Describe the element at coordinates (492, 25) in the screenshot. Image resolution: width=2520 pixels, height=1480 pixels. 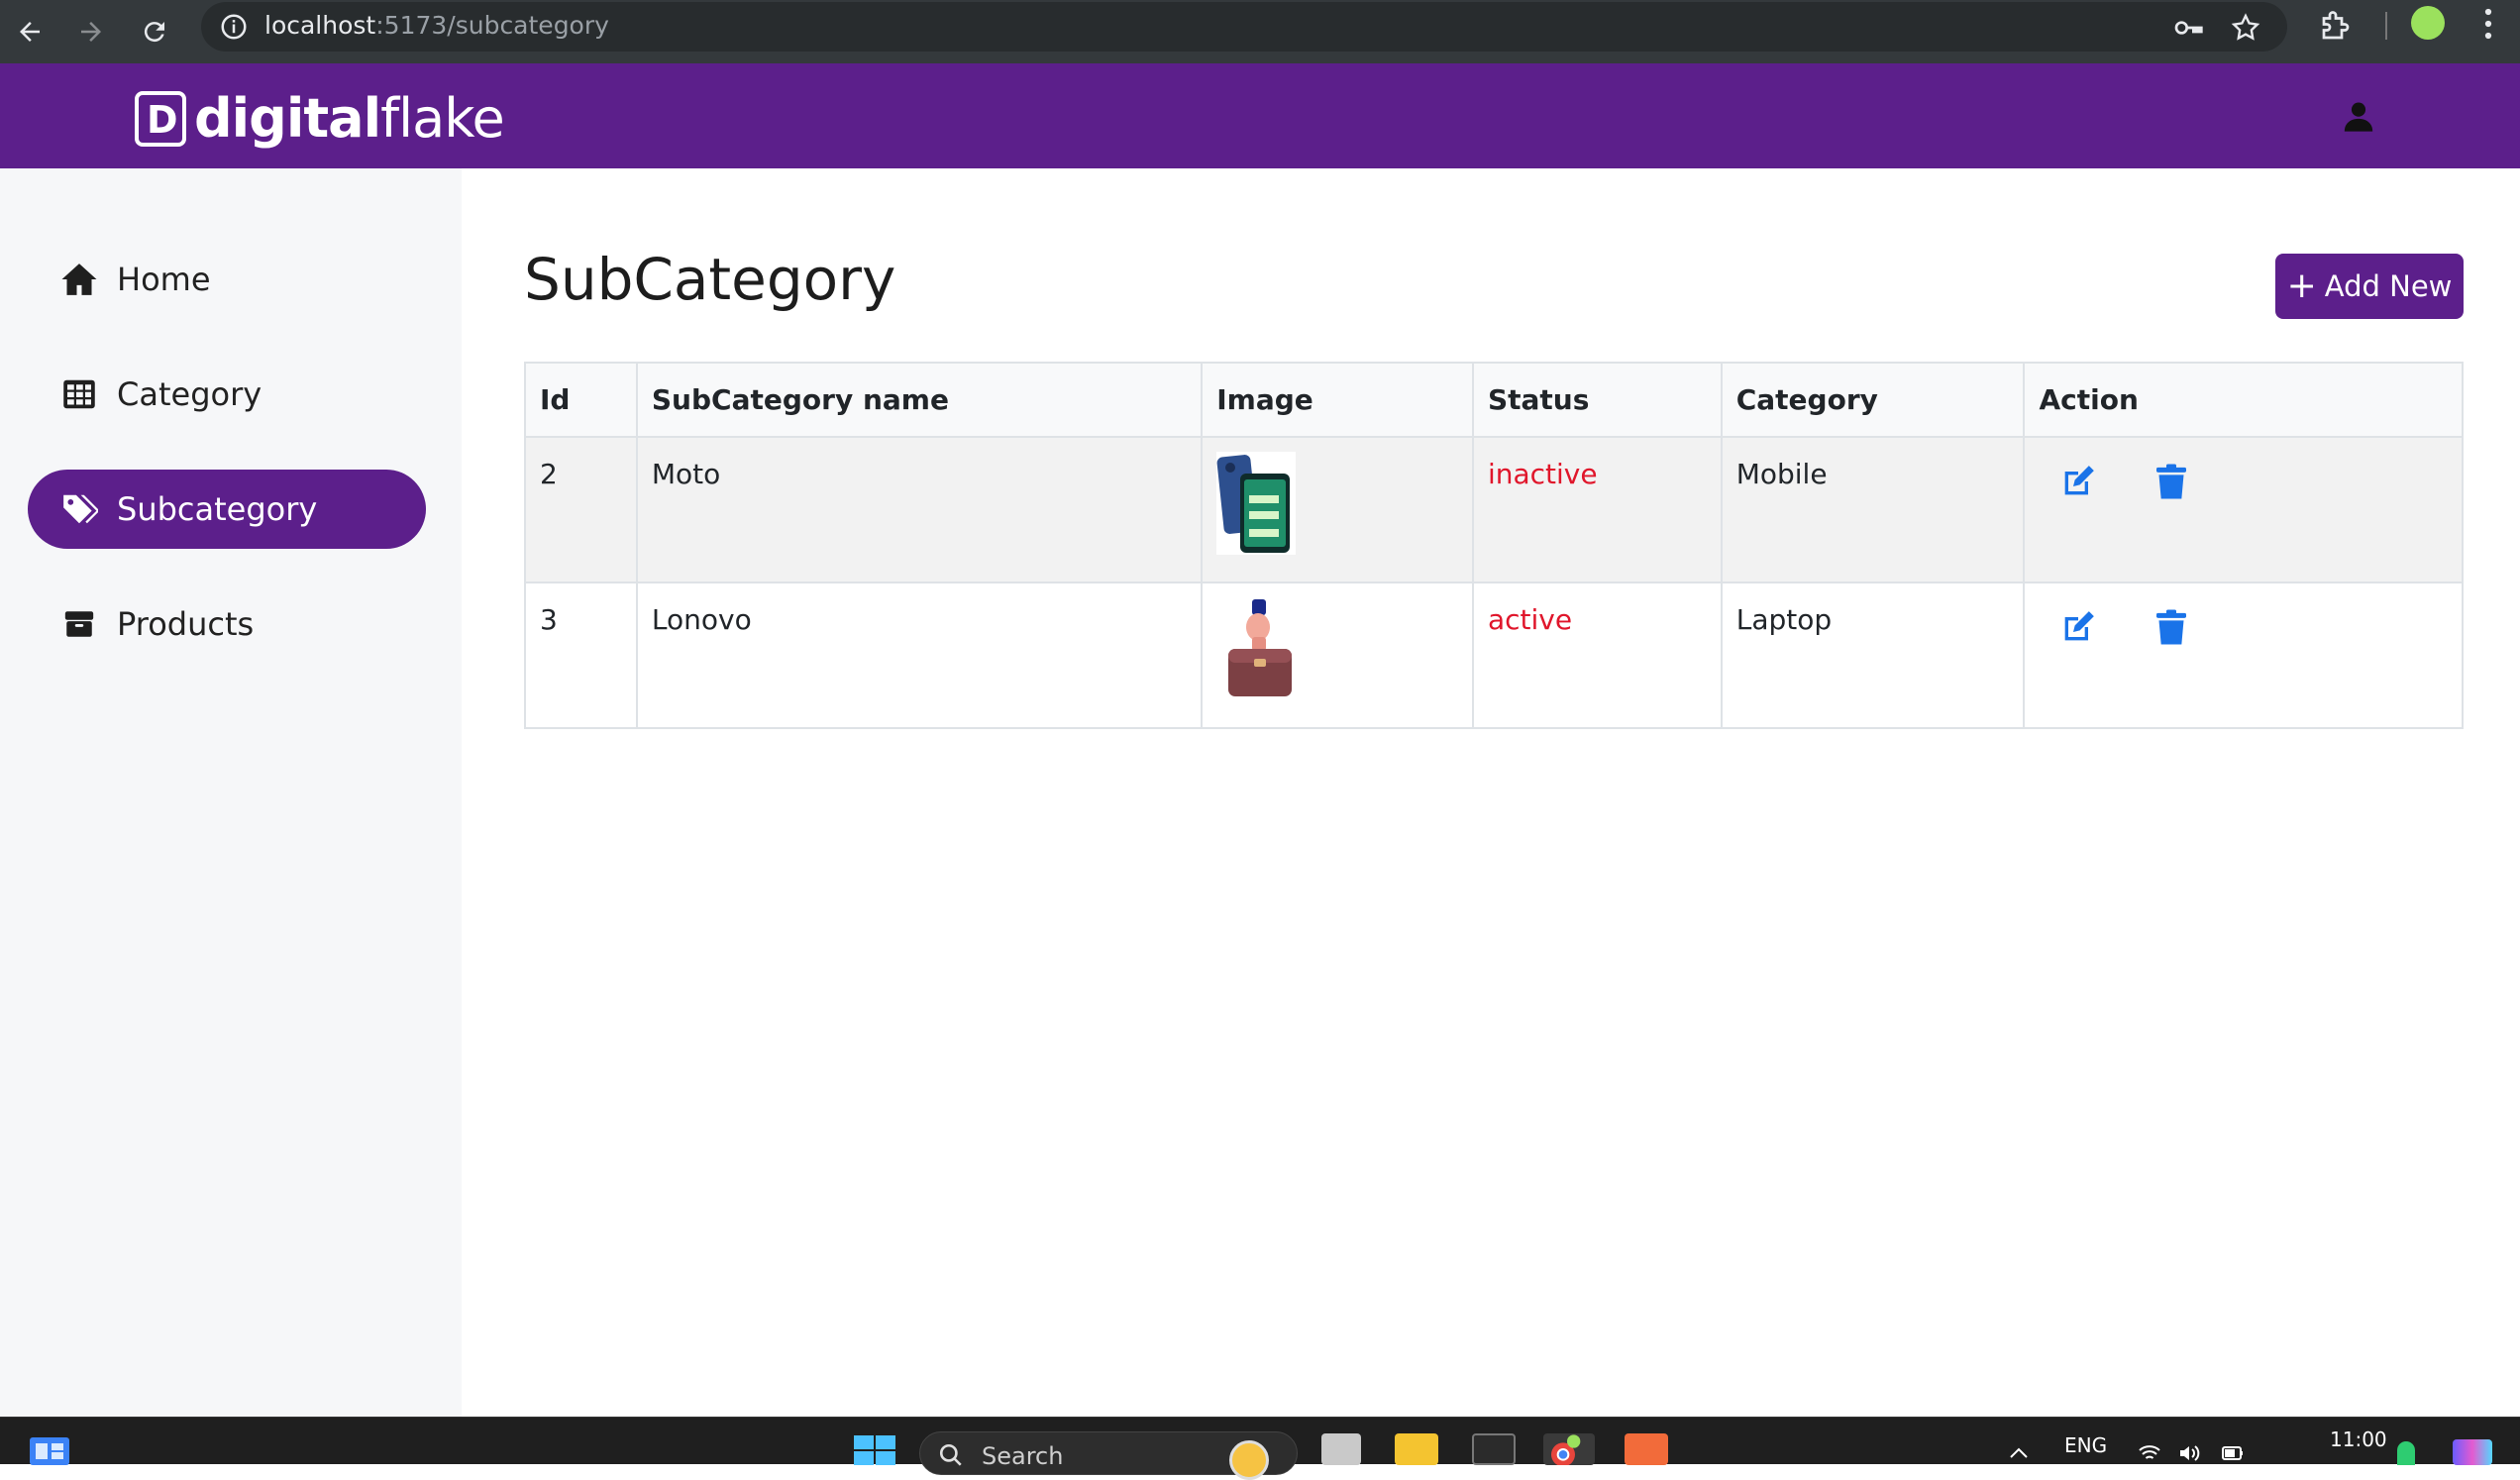
I see `url-path: :5173/subcategory` at that location.